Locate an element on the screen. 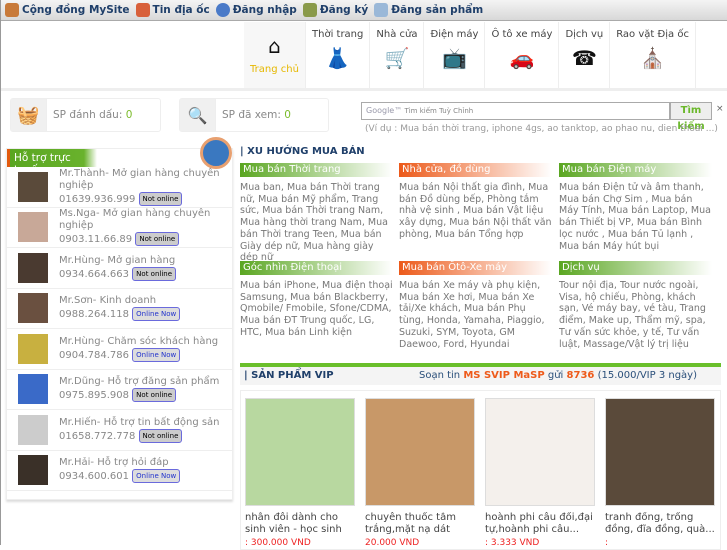  support-phone: 0903.11.66.89 is located at coordinates (96, 240).